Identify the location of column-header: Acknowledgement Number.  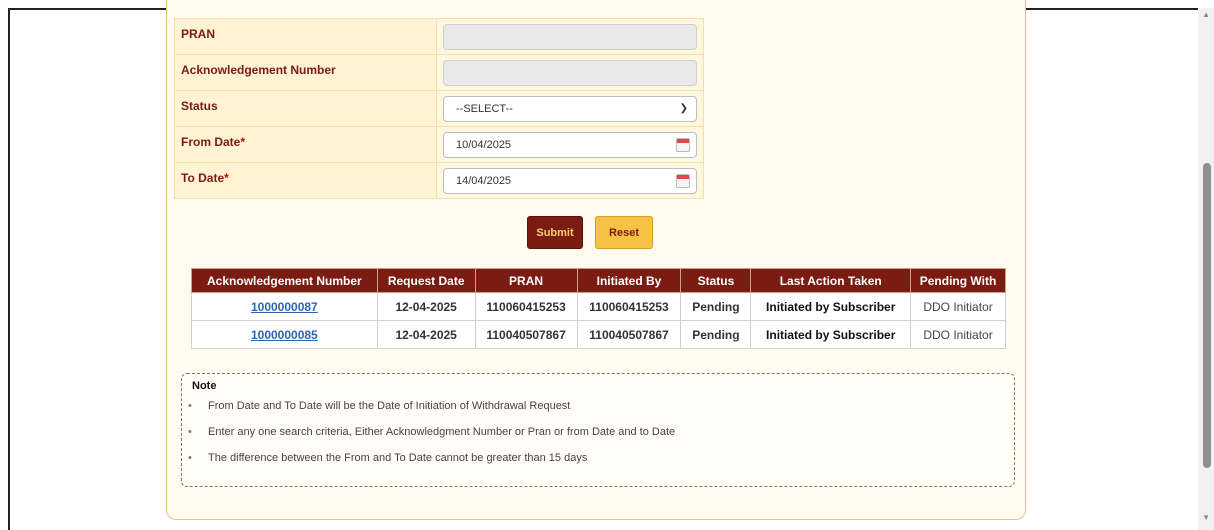
(284, 280).